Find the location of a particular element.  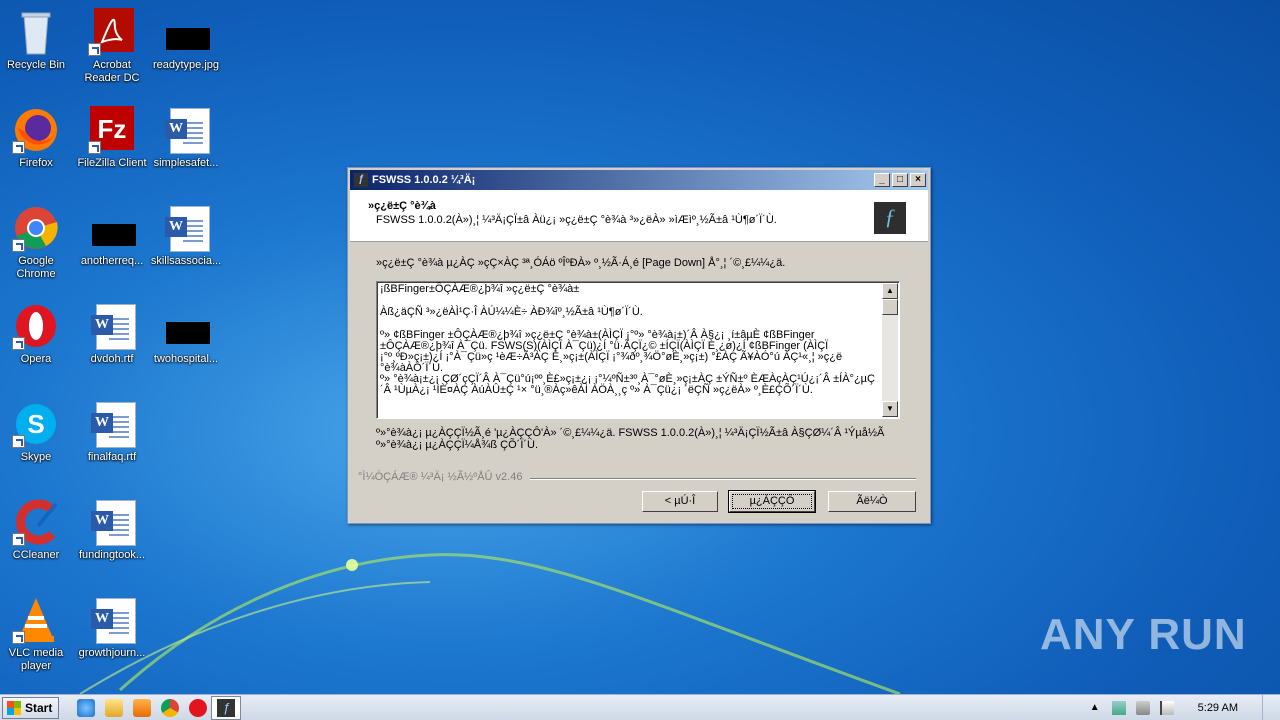

system-tray: ▲ 5:29 AM is located at coordinates (1184, 707).